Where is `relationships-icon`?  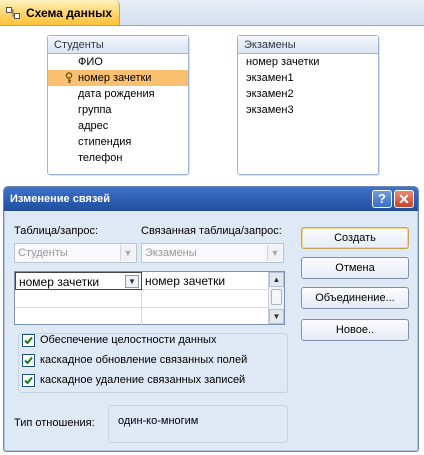 relationships-icon is located at coordinates (13, 12).